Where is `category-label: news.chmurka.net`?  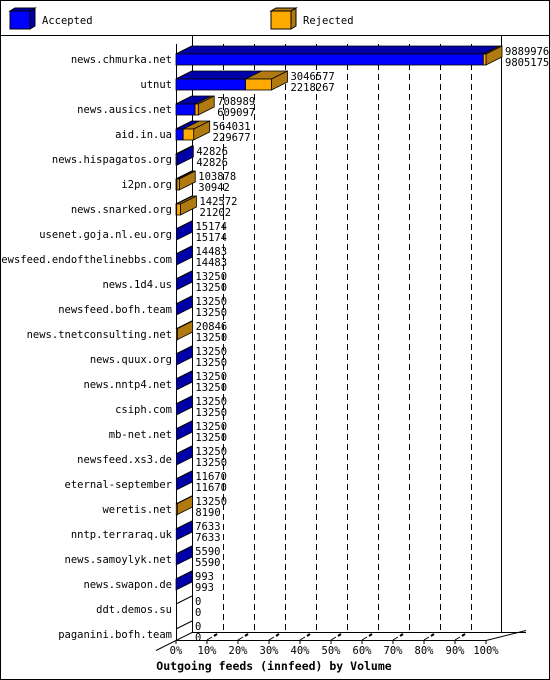
category-label: news.chmurka.net is located at coordinates (121, 60).